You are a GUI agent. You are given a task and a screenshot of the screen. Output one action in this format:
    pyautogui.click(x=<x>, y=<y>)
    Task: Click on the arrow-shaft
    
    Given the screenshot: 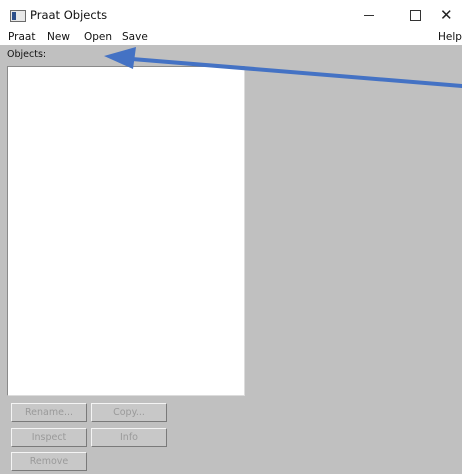 What is the action you would take?
    pyautogui.click(x=296, y=72)
    